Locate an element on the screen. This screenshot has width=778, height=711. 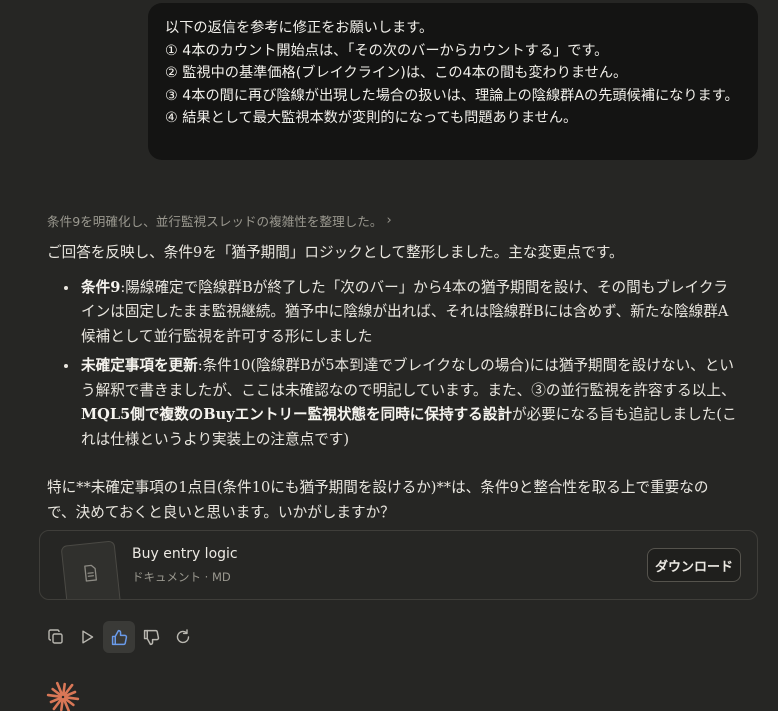
read-aloud-button is located at coordinates (87, 637).